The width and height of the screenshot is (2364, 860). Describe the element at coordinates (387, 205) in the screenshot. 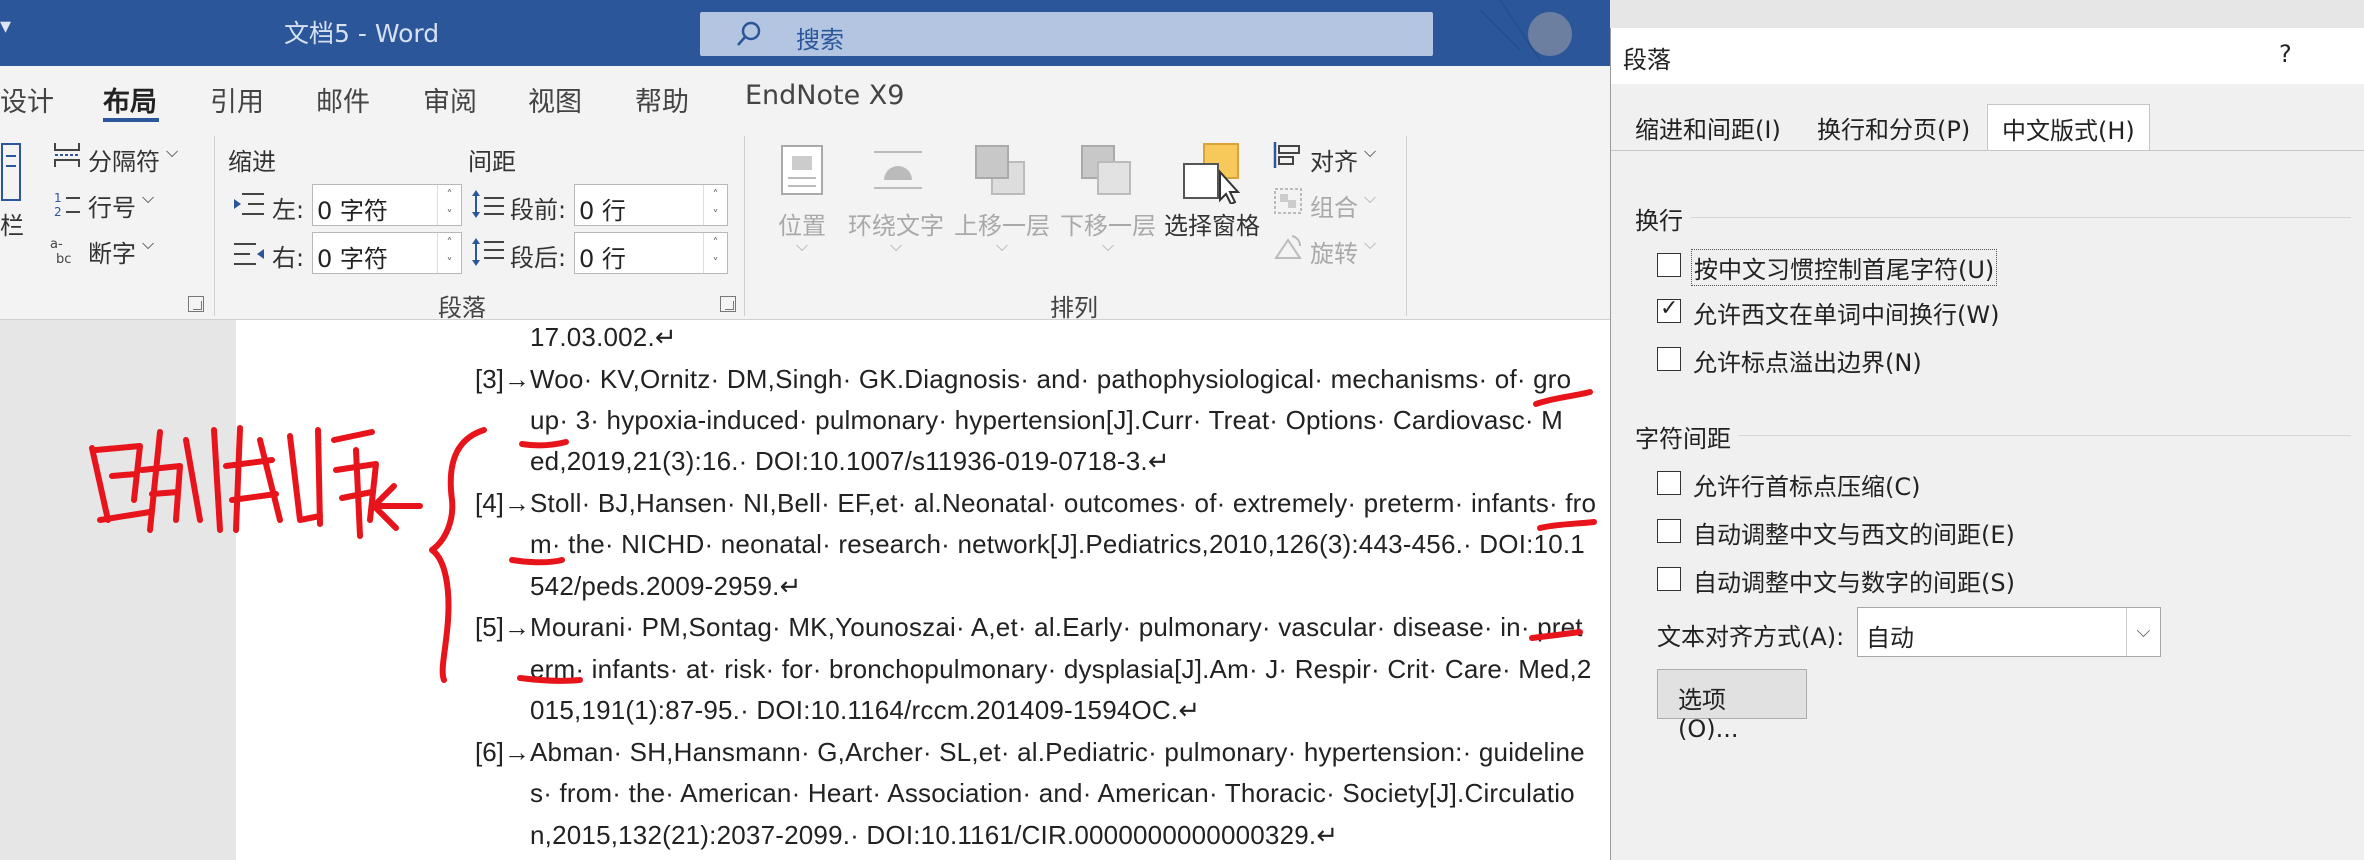

I see `indent-left-input: 0 字符 ˄ ˅` at that location.